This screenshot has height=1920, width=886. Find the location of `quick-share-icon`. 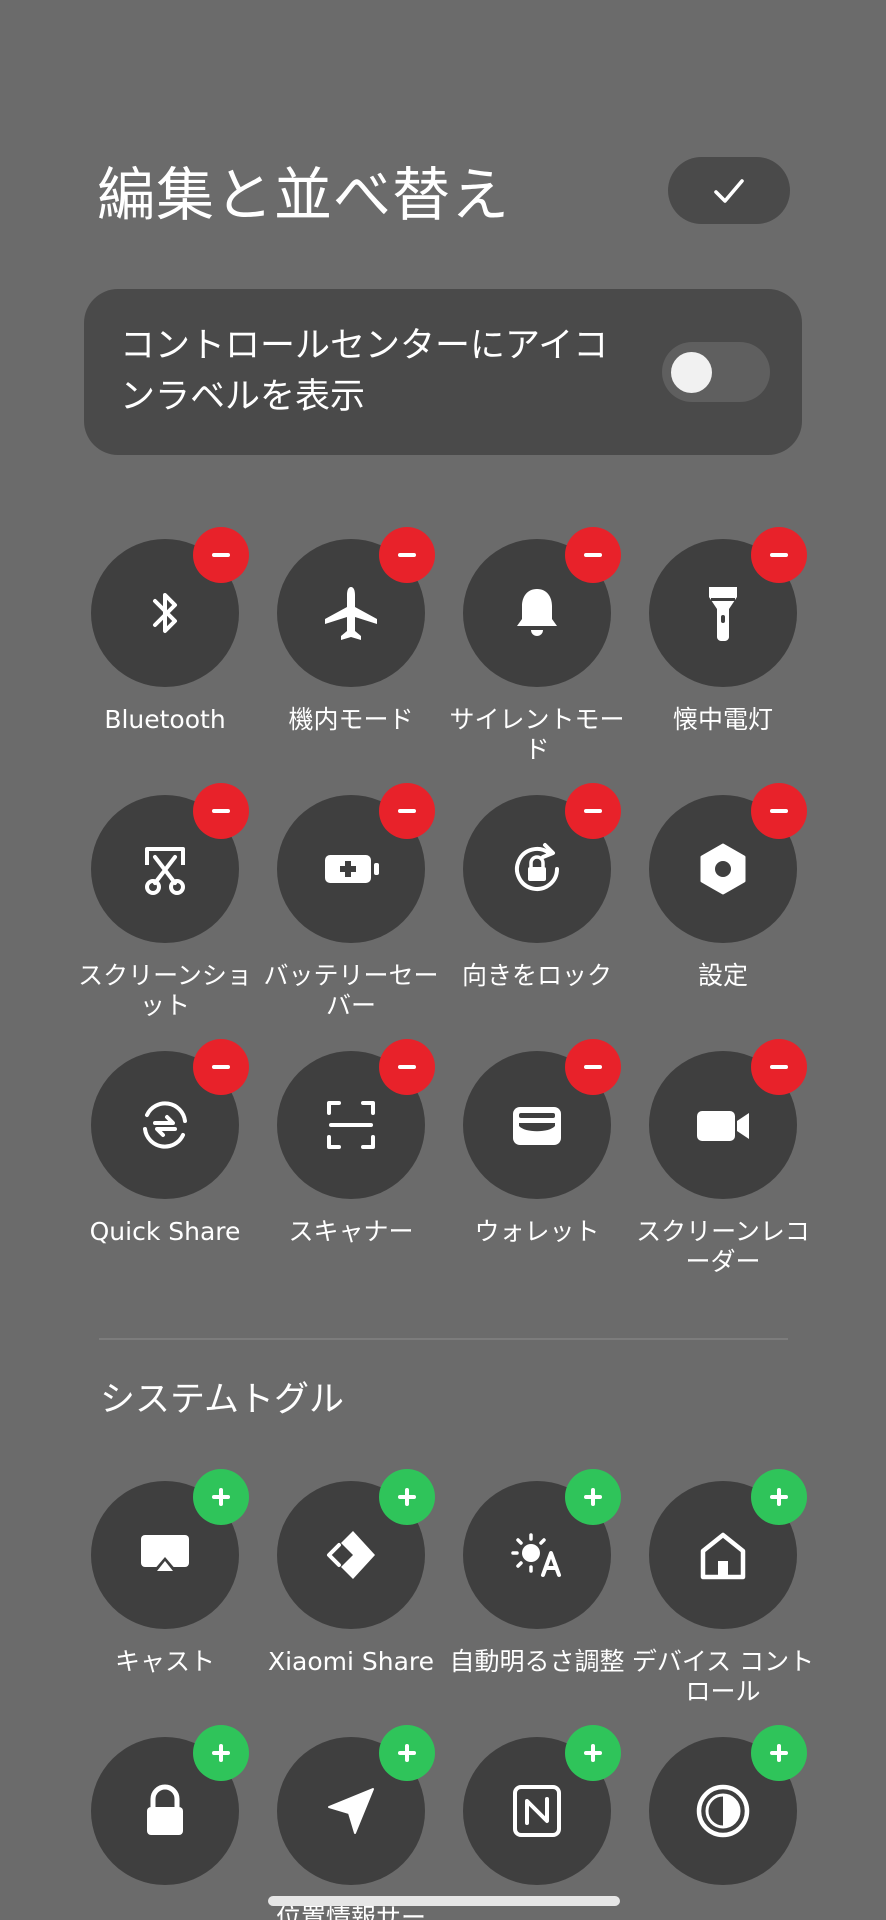

quick-share-icon is located at coordinates (165, 1125).